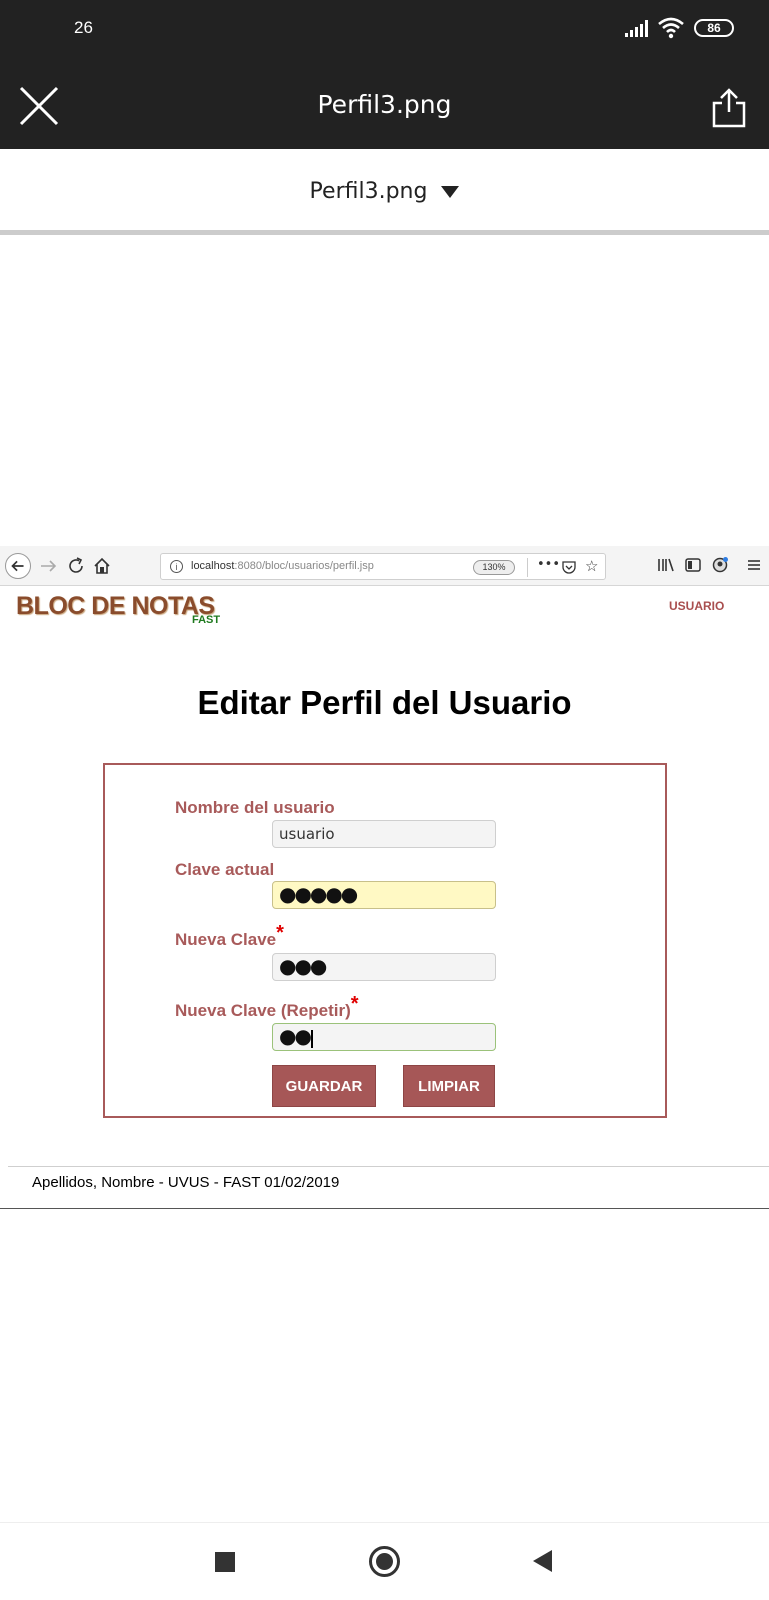  What do you see at coordinates (225, 1562) in the screenshot?
I see `recent-apps-icon` at bounding box center [225, 1562].